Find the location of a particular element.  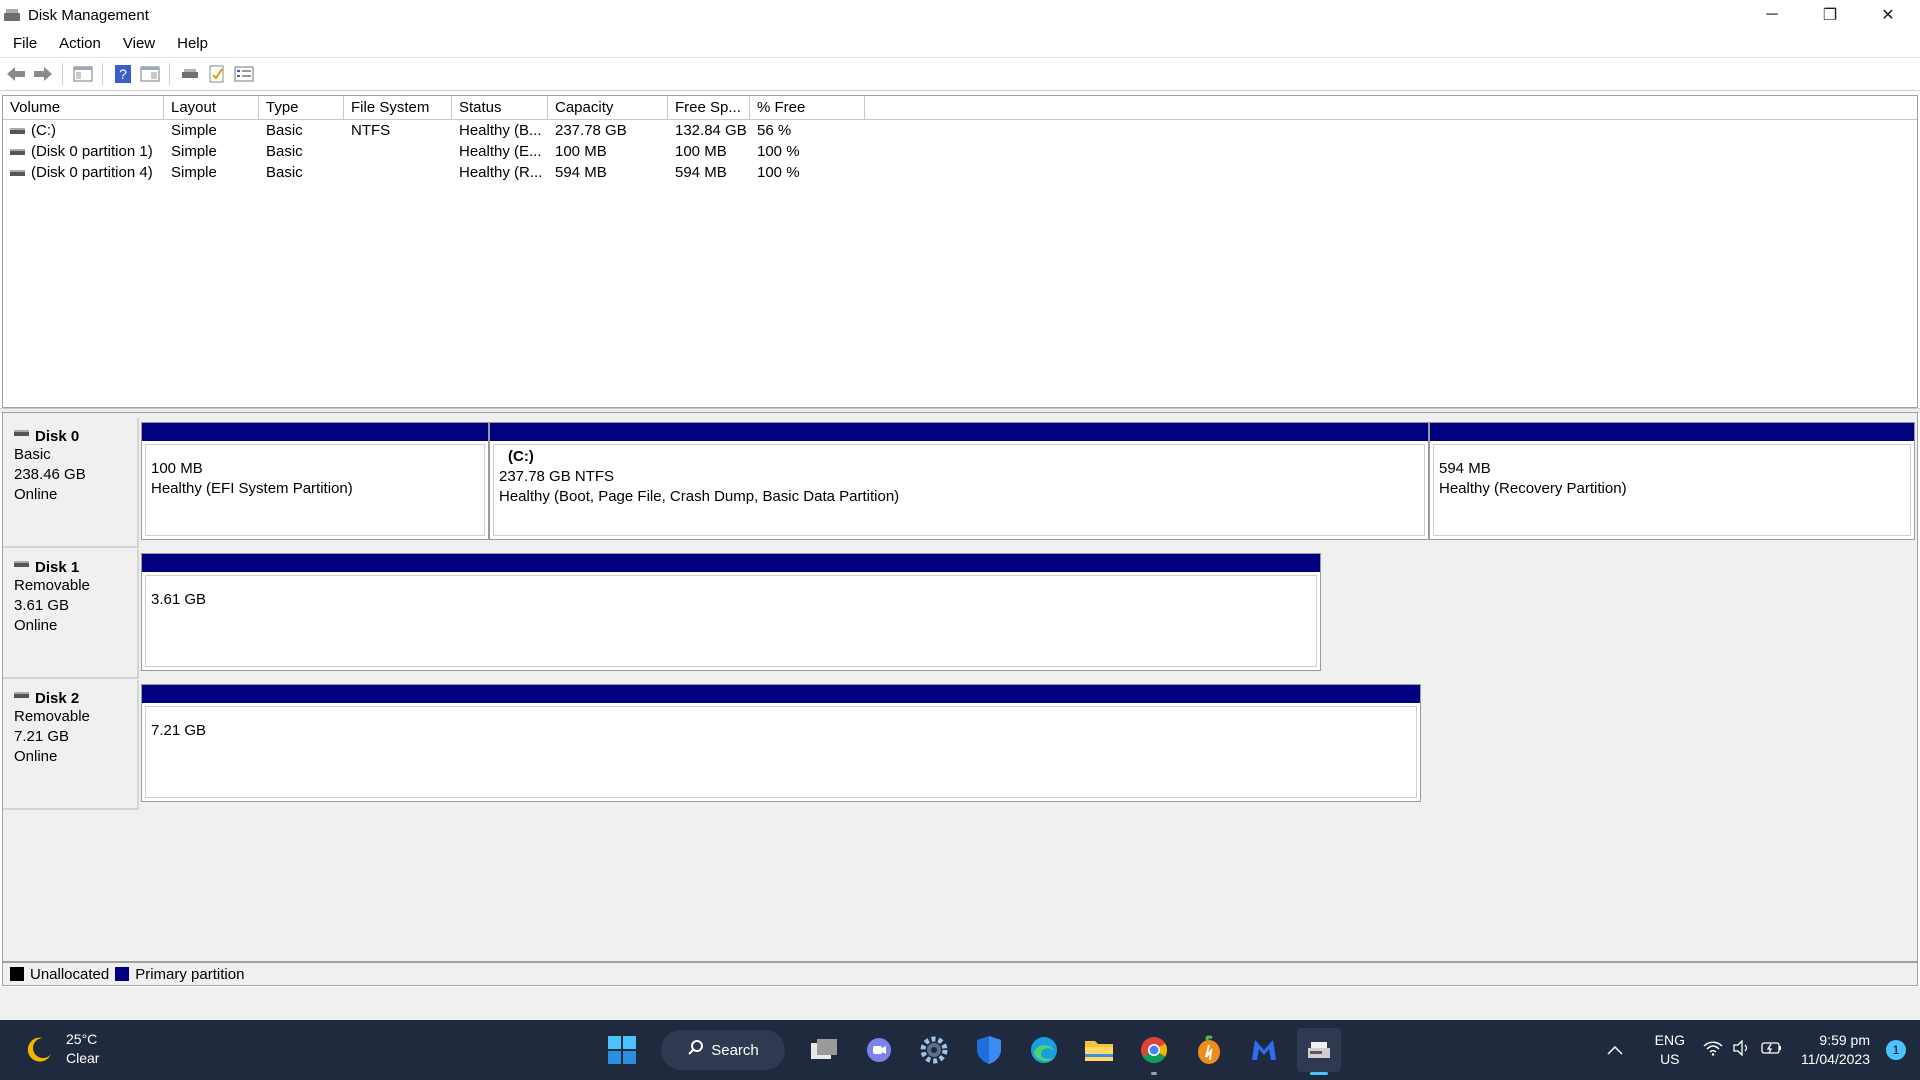

battery-charging-icon is located at coordinates (1772, 1050).